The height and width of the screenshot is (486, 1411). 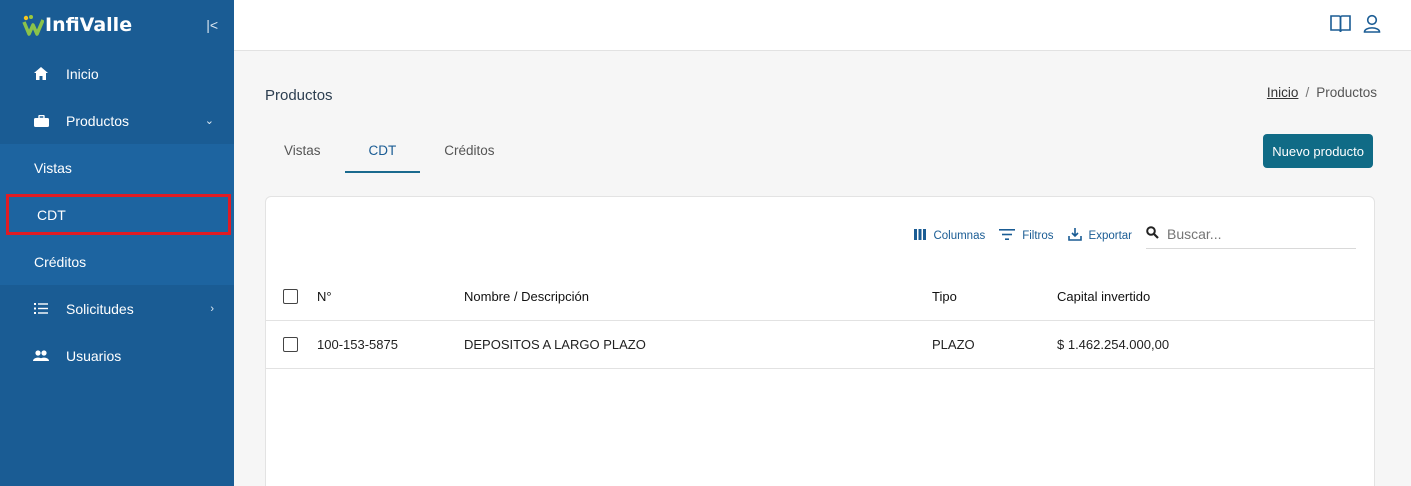 I want to click on filters-label: Filtros, so click(x=1038, y=235).